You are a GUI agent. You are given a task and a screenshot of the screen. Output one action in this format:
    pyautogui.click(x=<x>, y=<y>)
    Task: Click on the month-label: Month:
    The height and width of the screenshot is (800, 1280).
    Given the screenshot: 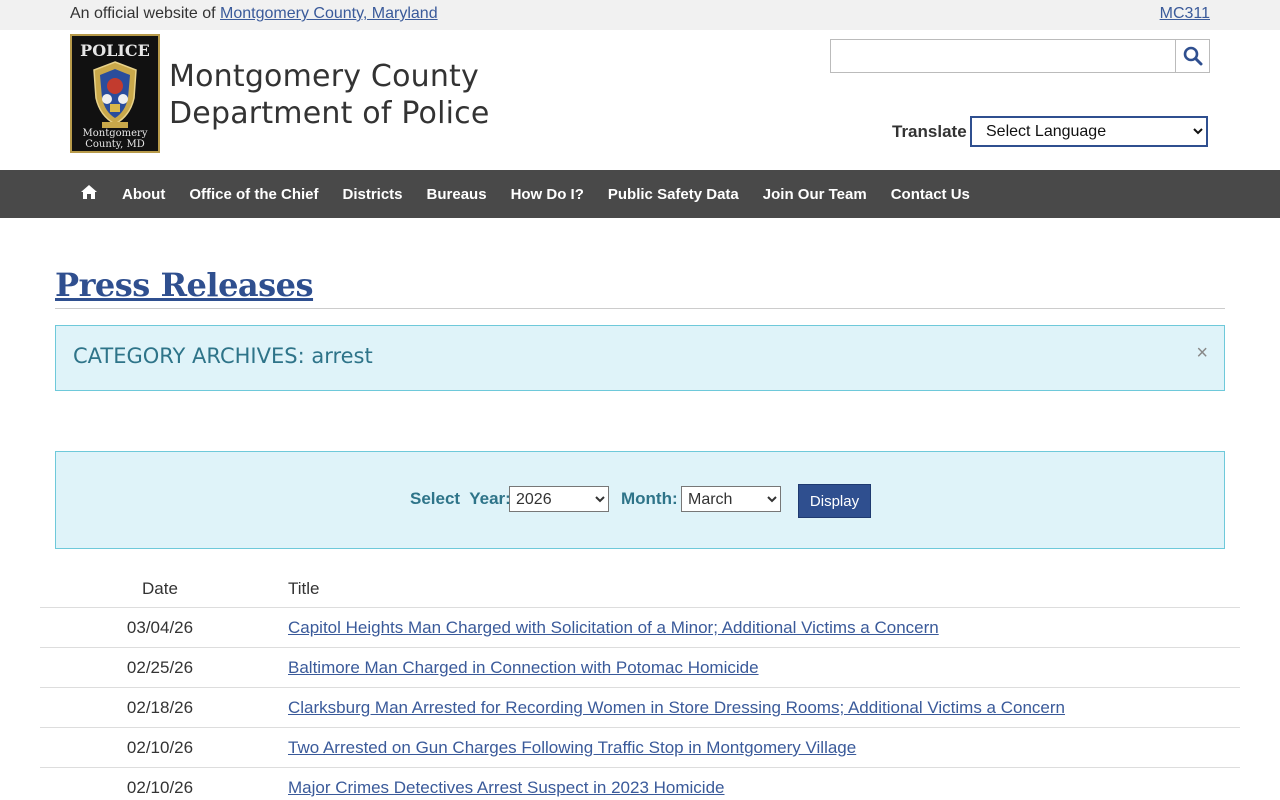 What is the action you would take?
    pyautogui.click(x=649, y=498)
    